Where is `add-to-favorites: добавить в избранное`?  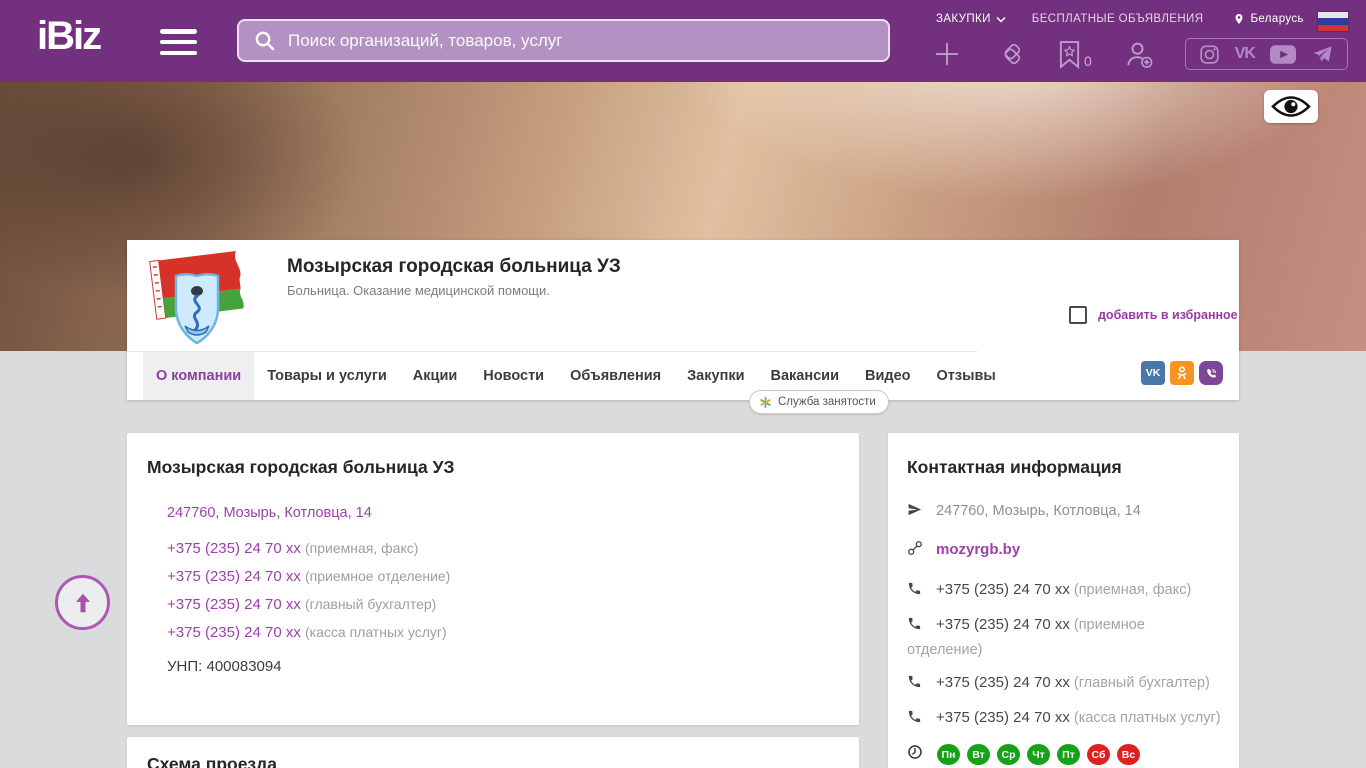 add-to-favorites: добавить в избранное is located at coordinates (1153, 315).